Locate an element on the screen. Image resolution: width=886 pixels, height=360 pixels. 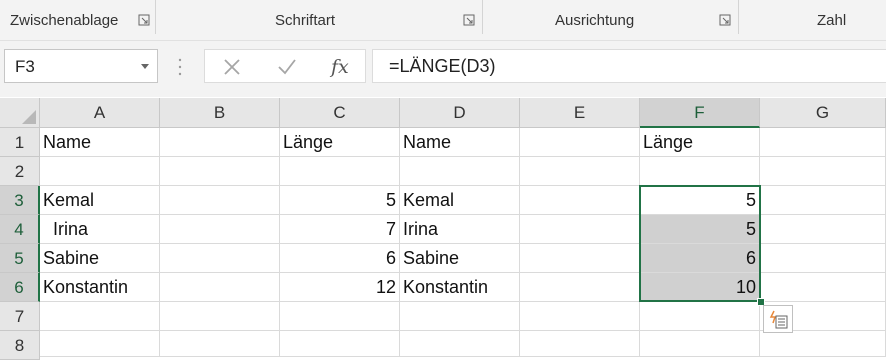
cell-g3 is located at coordinates (823, 200).